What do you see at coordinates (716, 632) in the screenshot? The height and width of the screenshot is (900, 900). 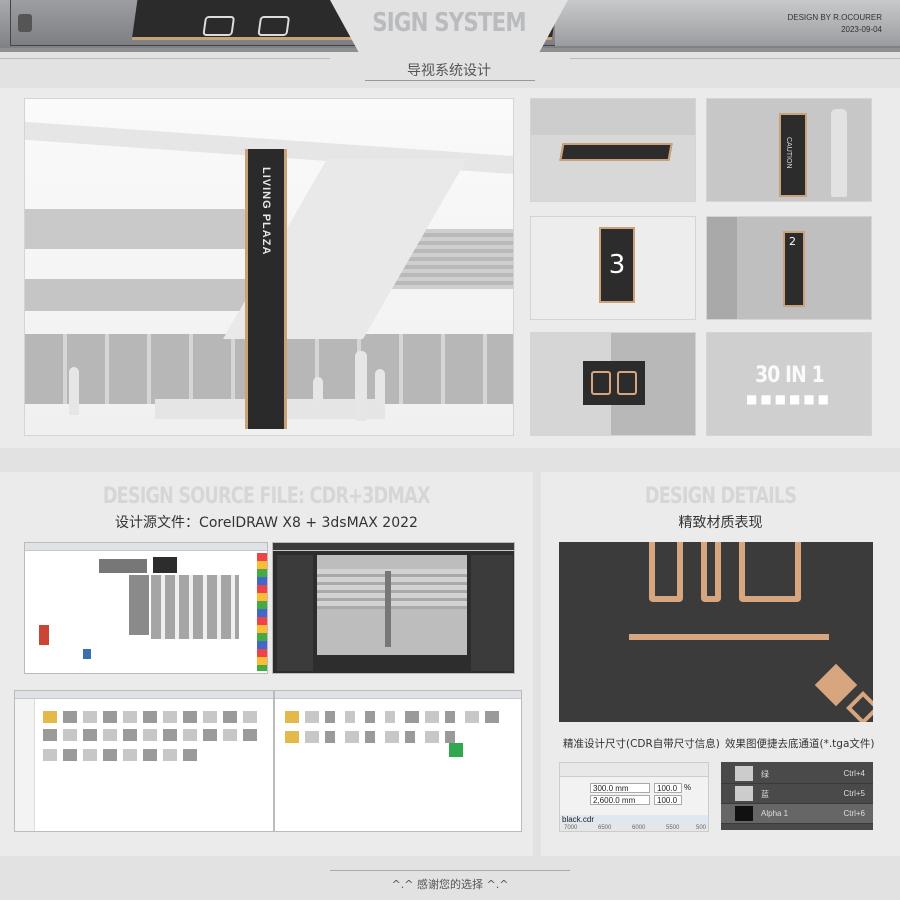 I see `material-closeup` at bounding box center [716, 632].